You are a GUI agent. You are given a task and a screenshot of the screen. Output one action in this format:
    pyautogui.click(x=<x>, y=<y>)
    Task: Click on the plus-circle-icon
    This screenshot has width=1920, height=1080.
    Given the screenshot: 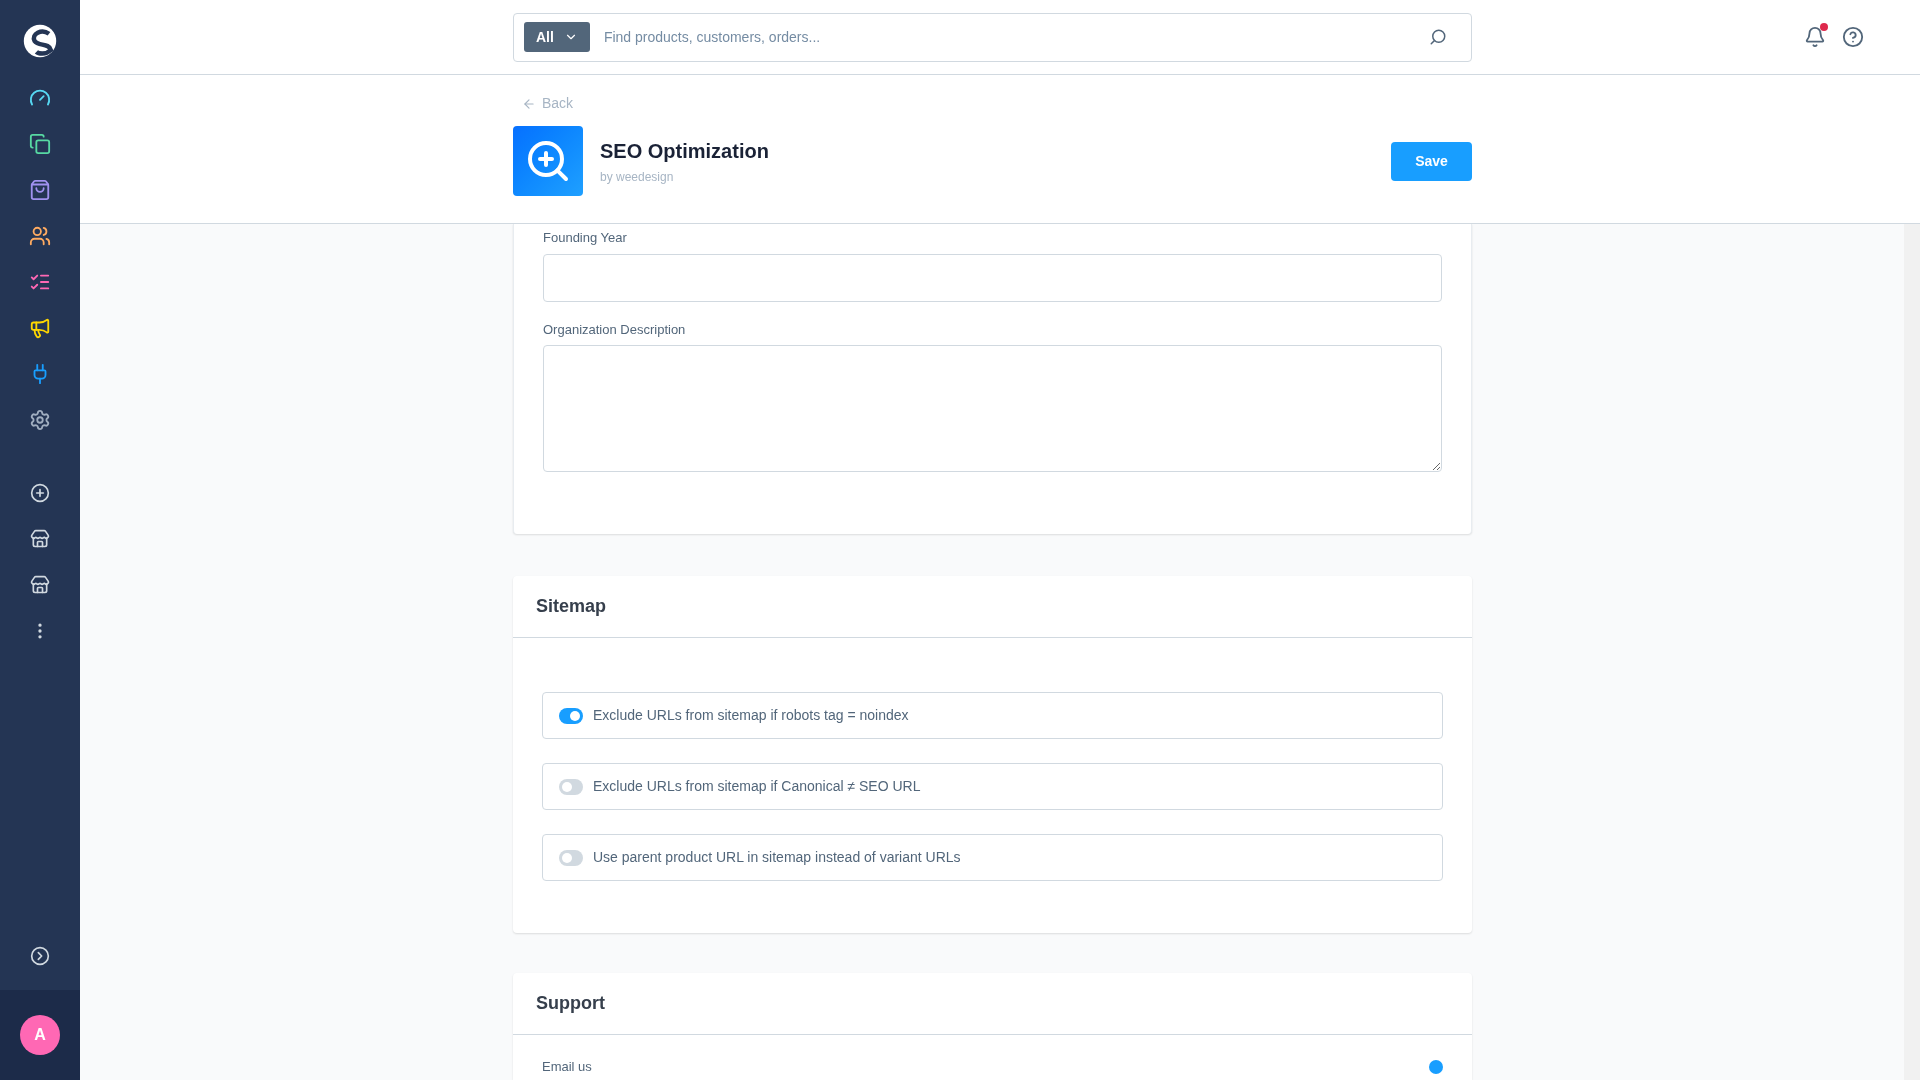 What is the action you would take?
    pyautogui.click(x=40, y=493)
    